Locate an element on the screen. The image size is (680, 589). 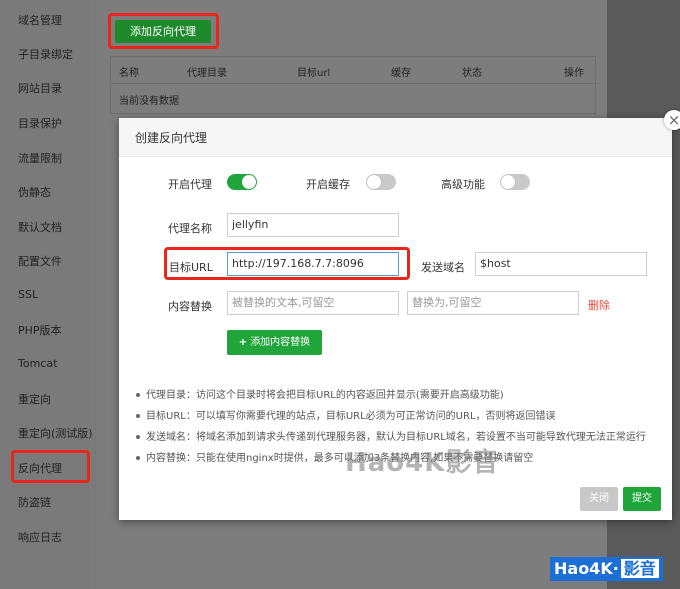
replace-to-input: 替换为,可留空 is located at coordinates (493, 303).